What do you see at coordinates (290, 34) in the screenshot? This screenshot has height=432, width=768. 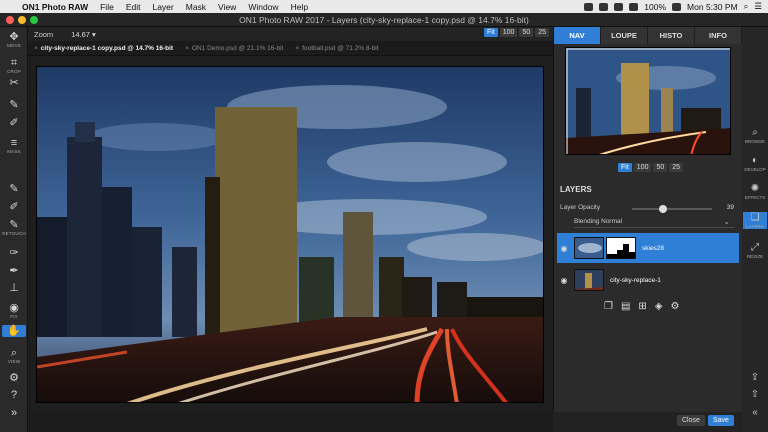 I see `zoom-bar: Zoom 14.67 ▾ Fit 100 50 25` at bounding box center [290, 34].